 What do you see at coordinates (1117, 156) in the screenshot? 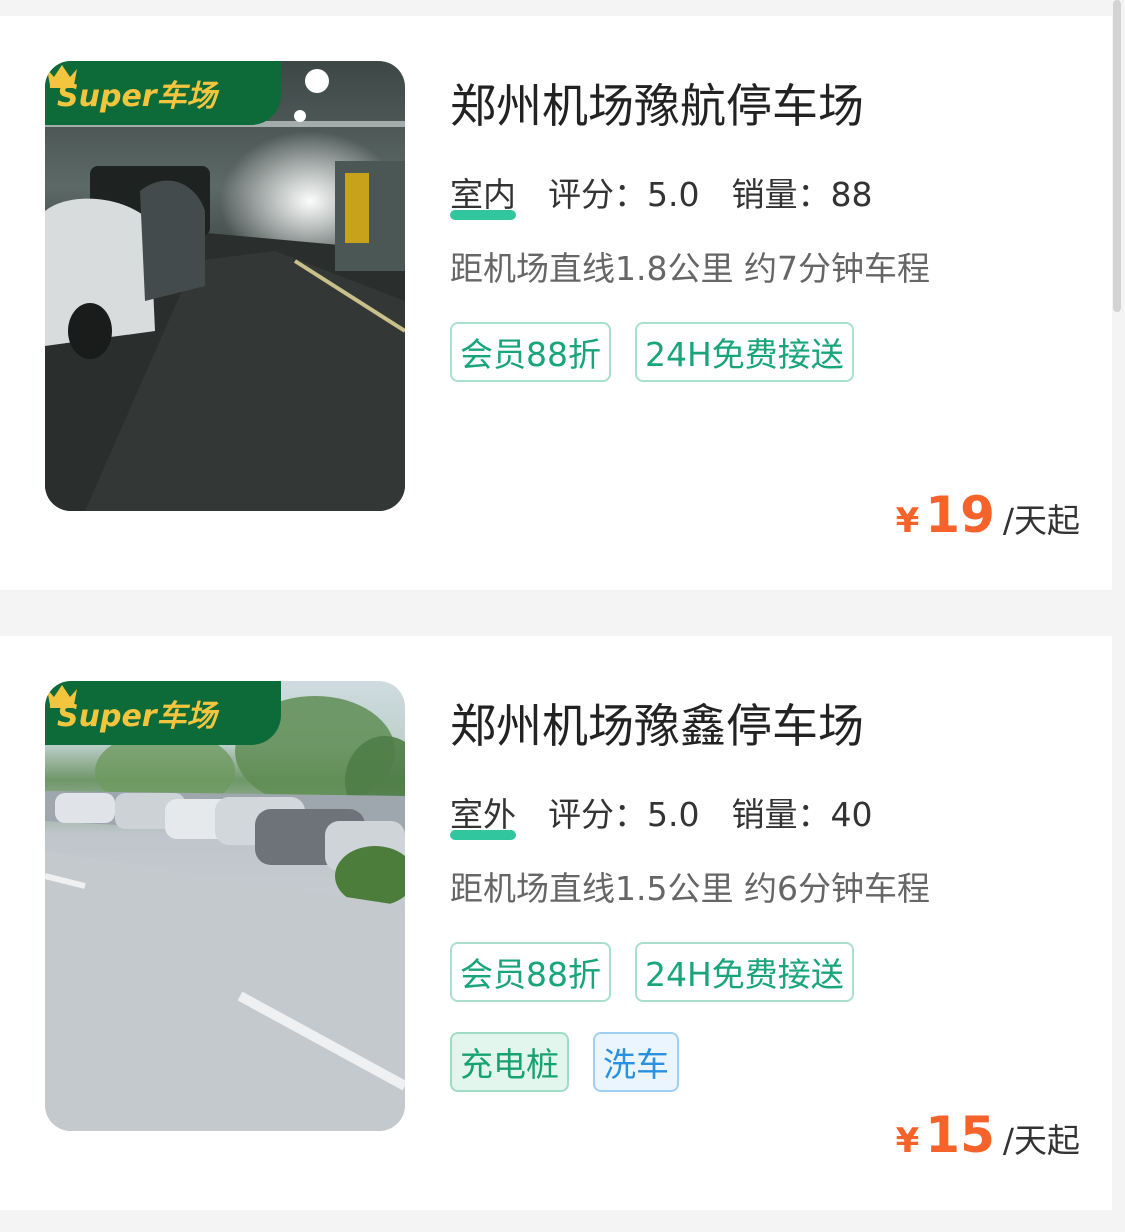
I see `scrollbar` at bounding box center [1117, 156].